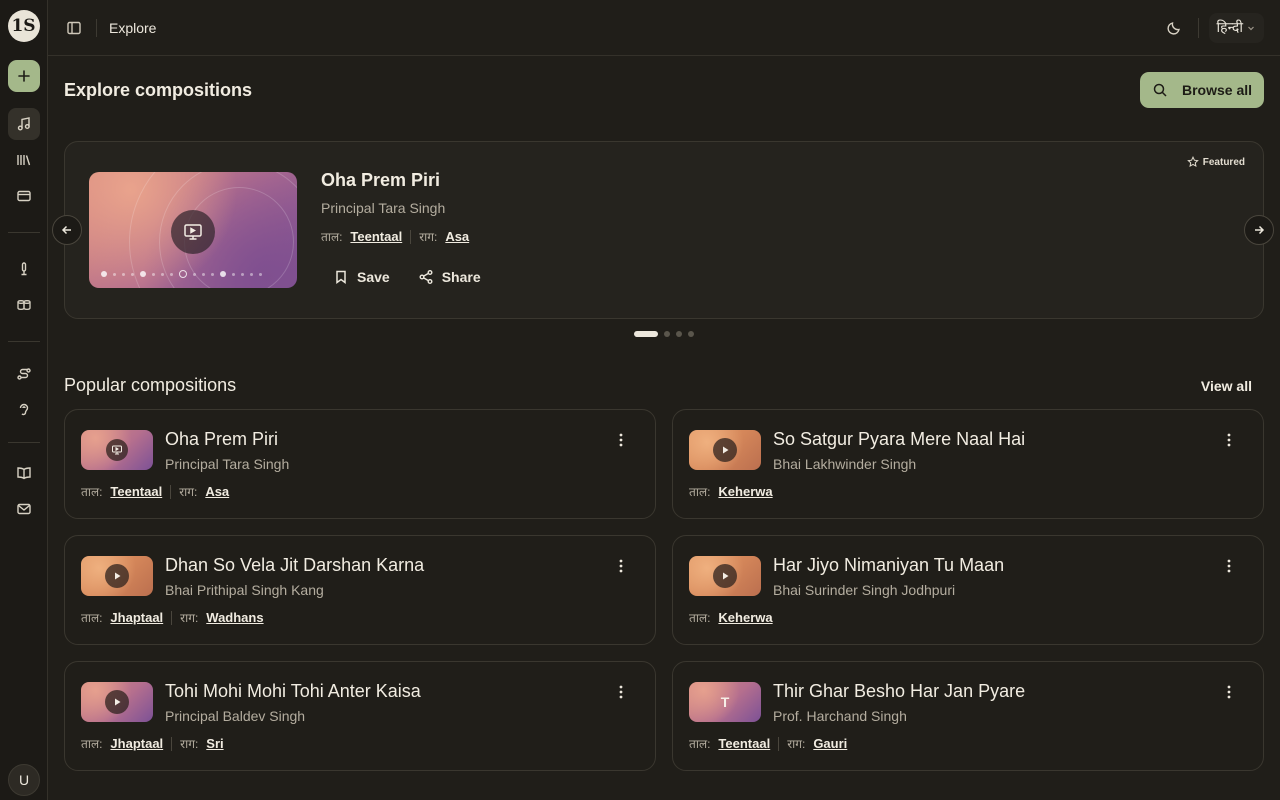 Image resolution: width=1280 pixels, height=800 pixels. Describe the element at coordinates (664, 28) in the screenshot. I see `top-bar: Explore हिन्दी` at that location.